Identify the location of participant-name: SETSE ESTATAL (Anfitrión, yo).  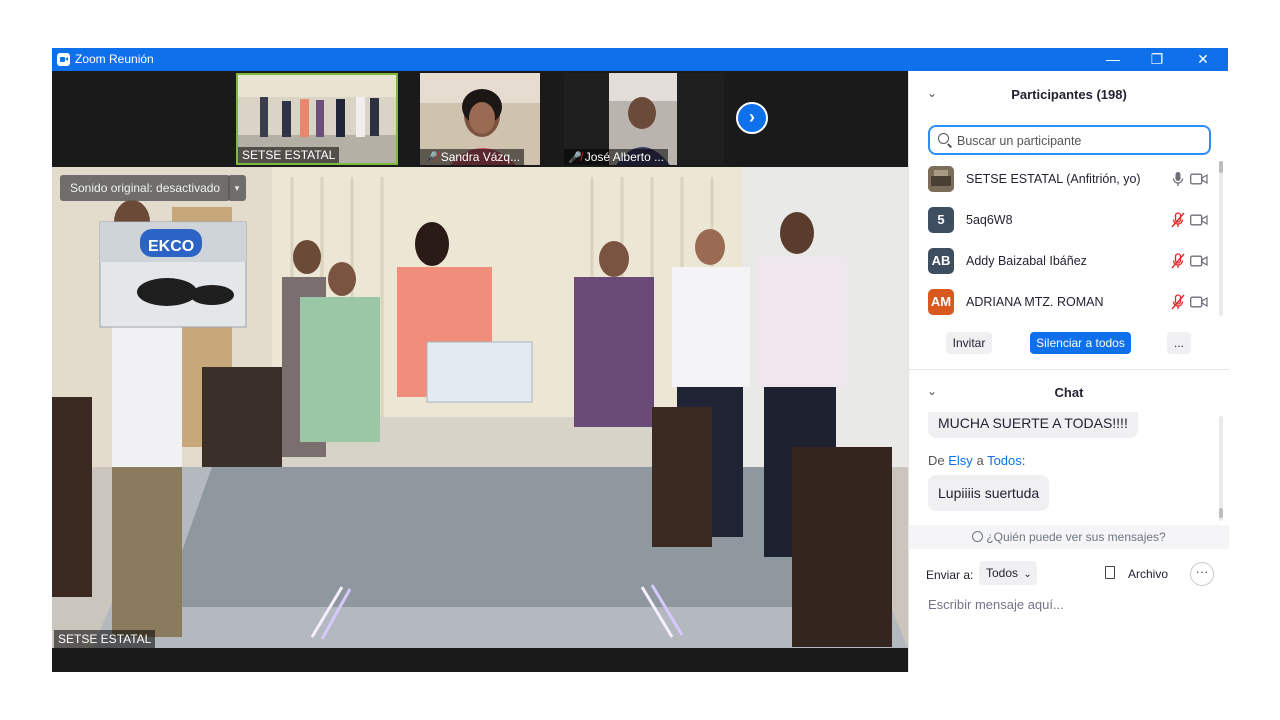
(1053, 179).